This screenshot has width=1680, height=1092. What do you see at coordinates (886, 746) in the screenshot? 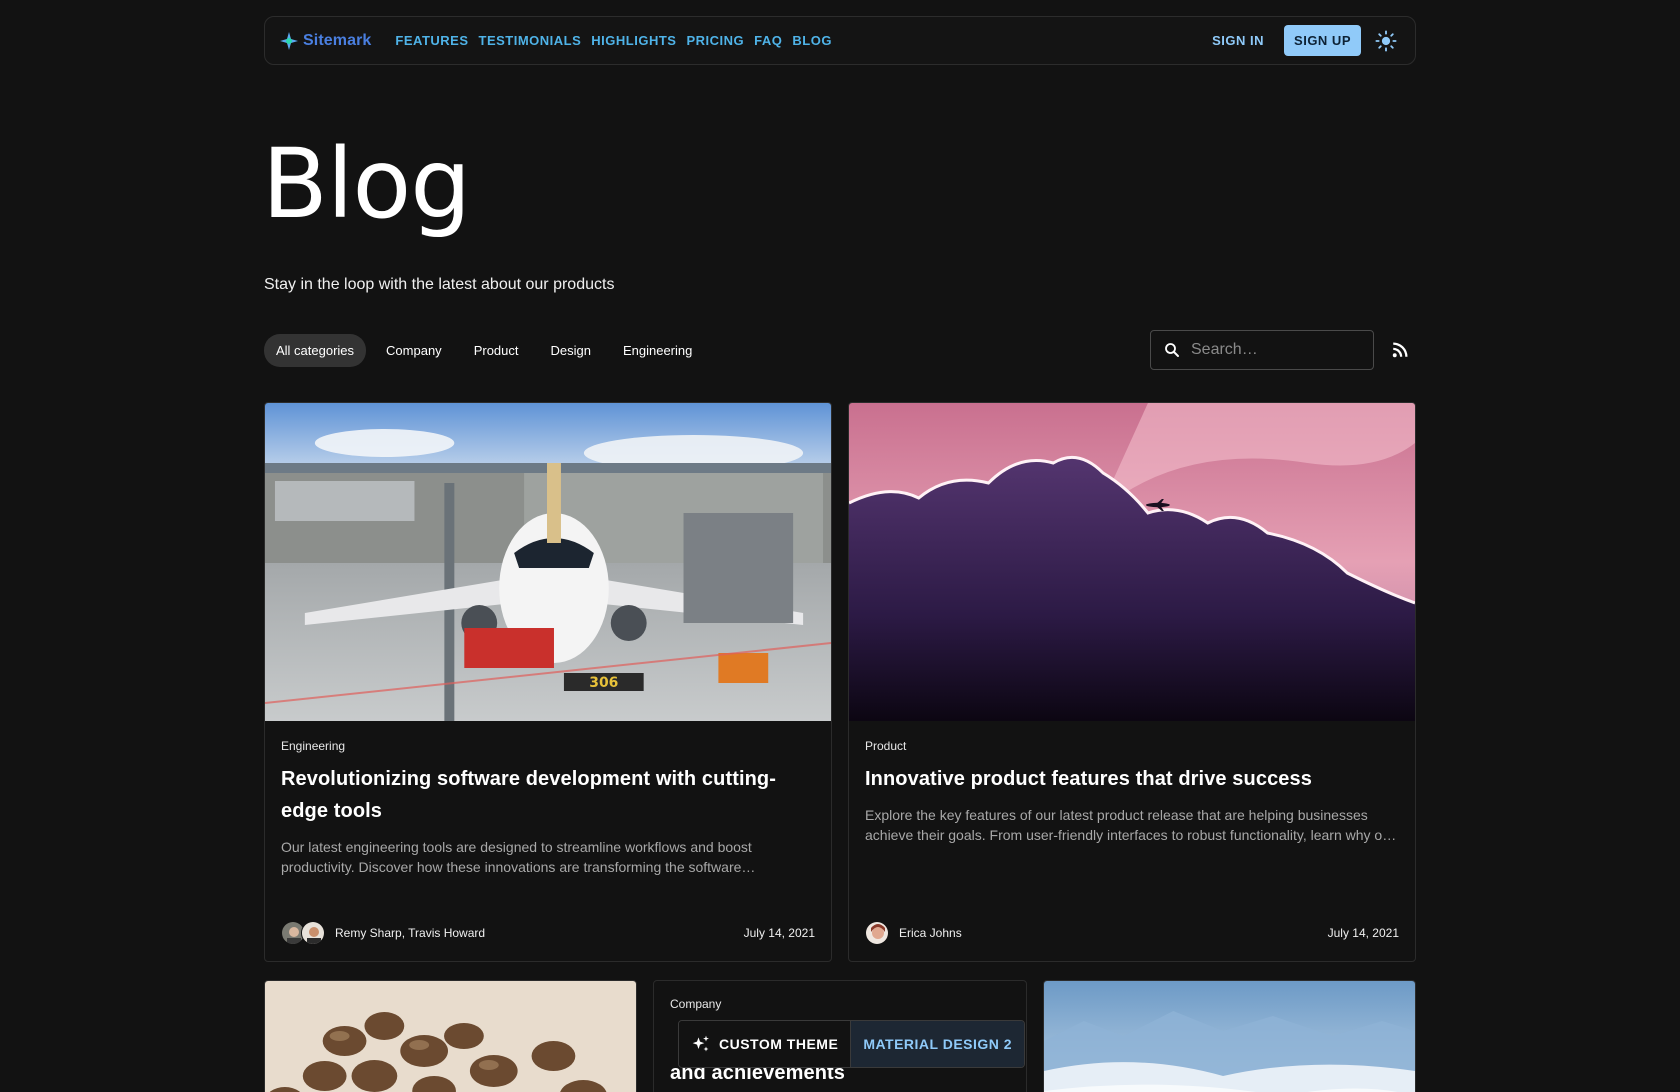
I see `card-category: Product` at bounding box center [886, 746].